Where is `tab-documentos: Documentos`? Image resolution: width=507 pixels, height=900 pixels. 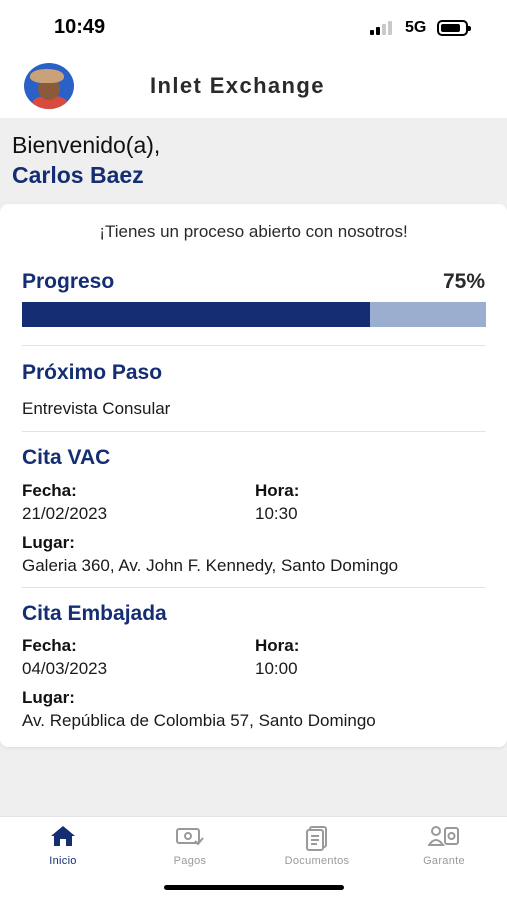
tab-documentos: Documentos is located at coordinates (317, 847).